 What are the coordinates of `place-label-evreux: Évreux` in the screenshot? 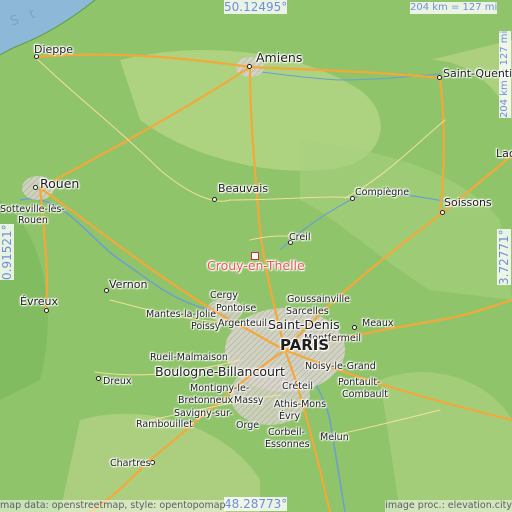 It's located at (39, 301).